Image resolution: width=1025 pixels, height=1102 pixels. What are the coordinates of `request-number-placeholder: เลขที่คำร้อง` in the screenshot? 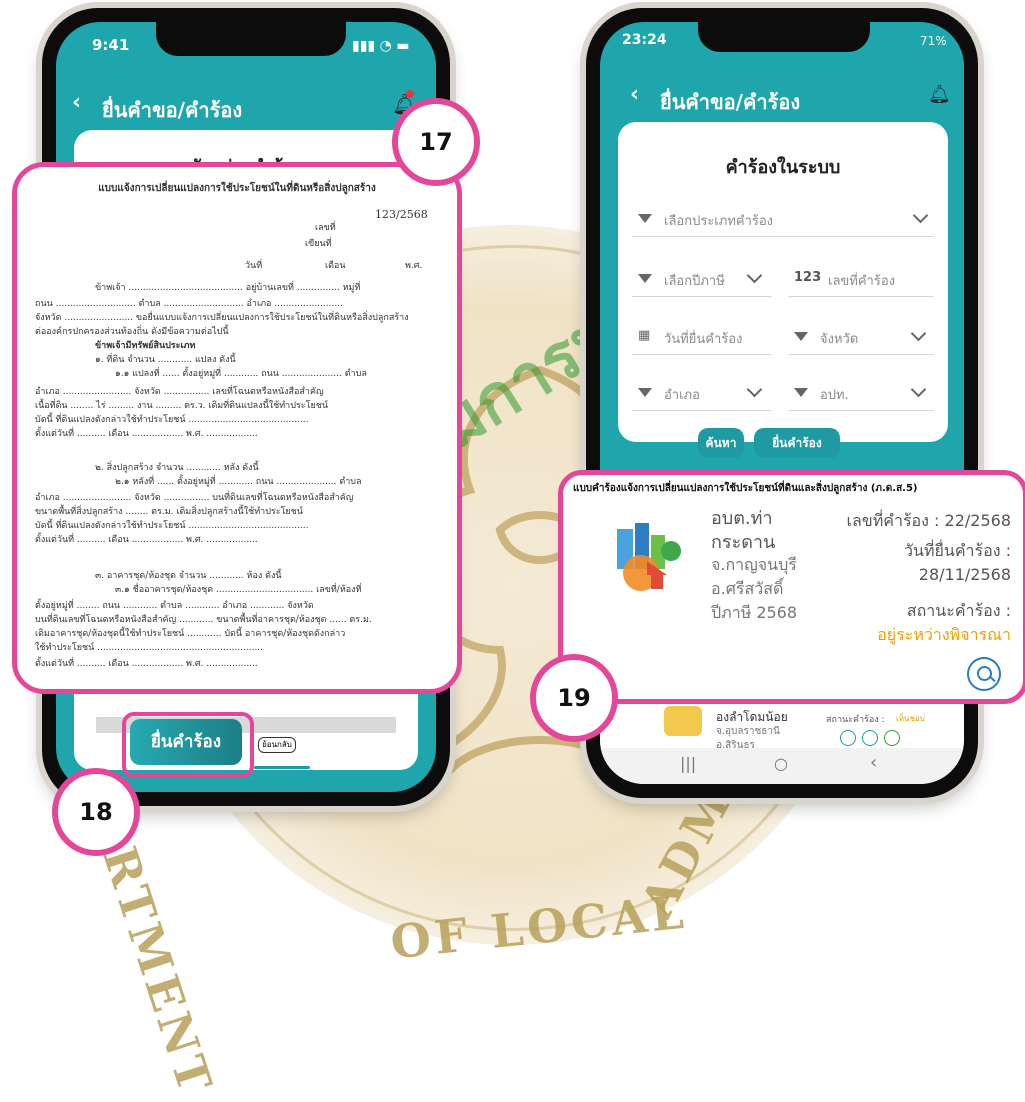 It's located at (861, 281).